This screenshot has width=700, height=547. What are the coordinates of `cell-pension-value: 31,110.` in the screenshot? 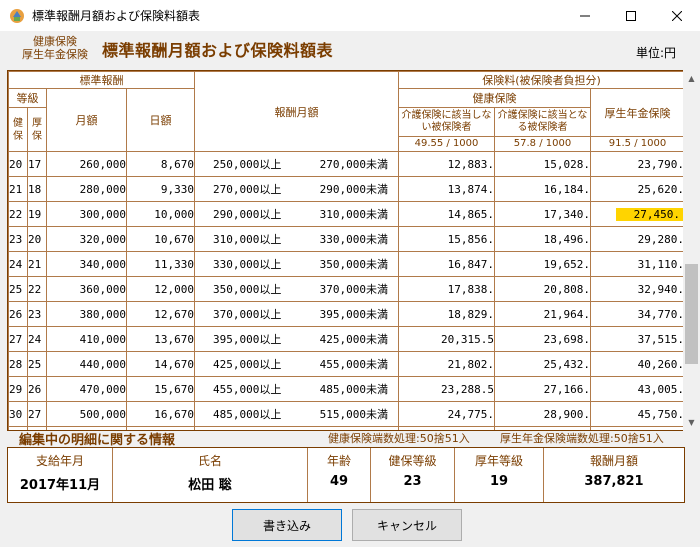 It's located at (661, 264).